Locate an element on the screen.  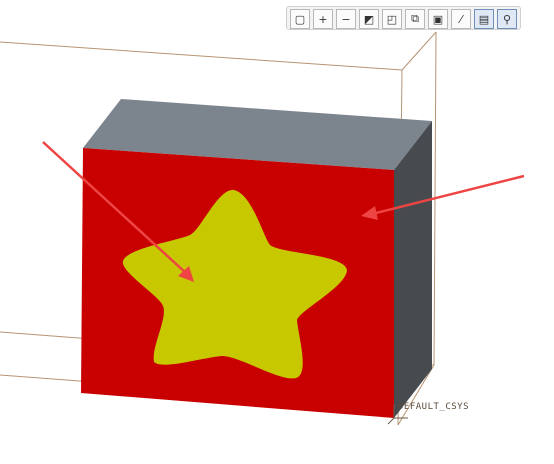
csys-label: DEFAULT_CSYS is located at coordinates (434, 407).